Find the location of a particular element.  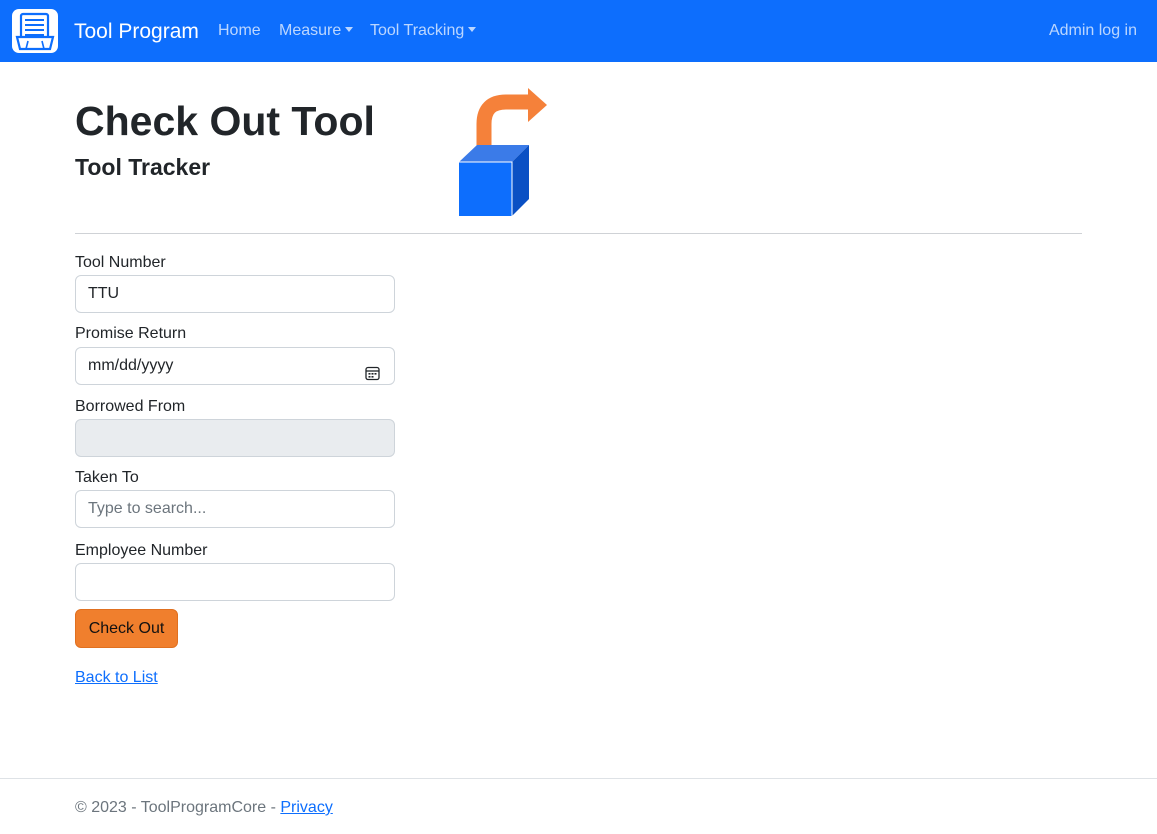

nav-home-link: Home is located at coordinates (239, 31).